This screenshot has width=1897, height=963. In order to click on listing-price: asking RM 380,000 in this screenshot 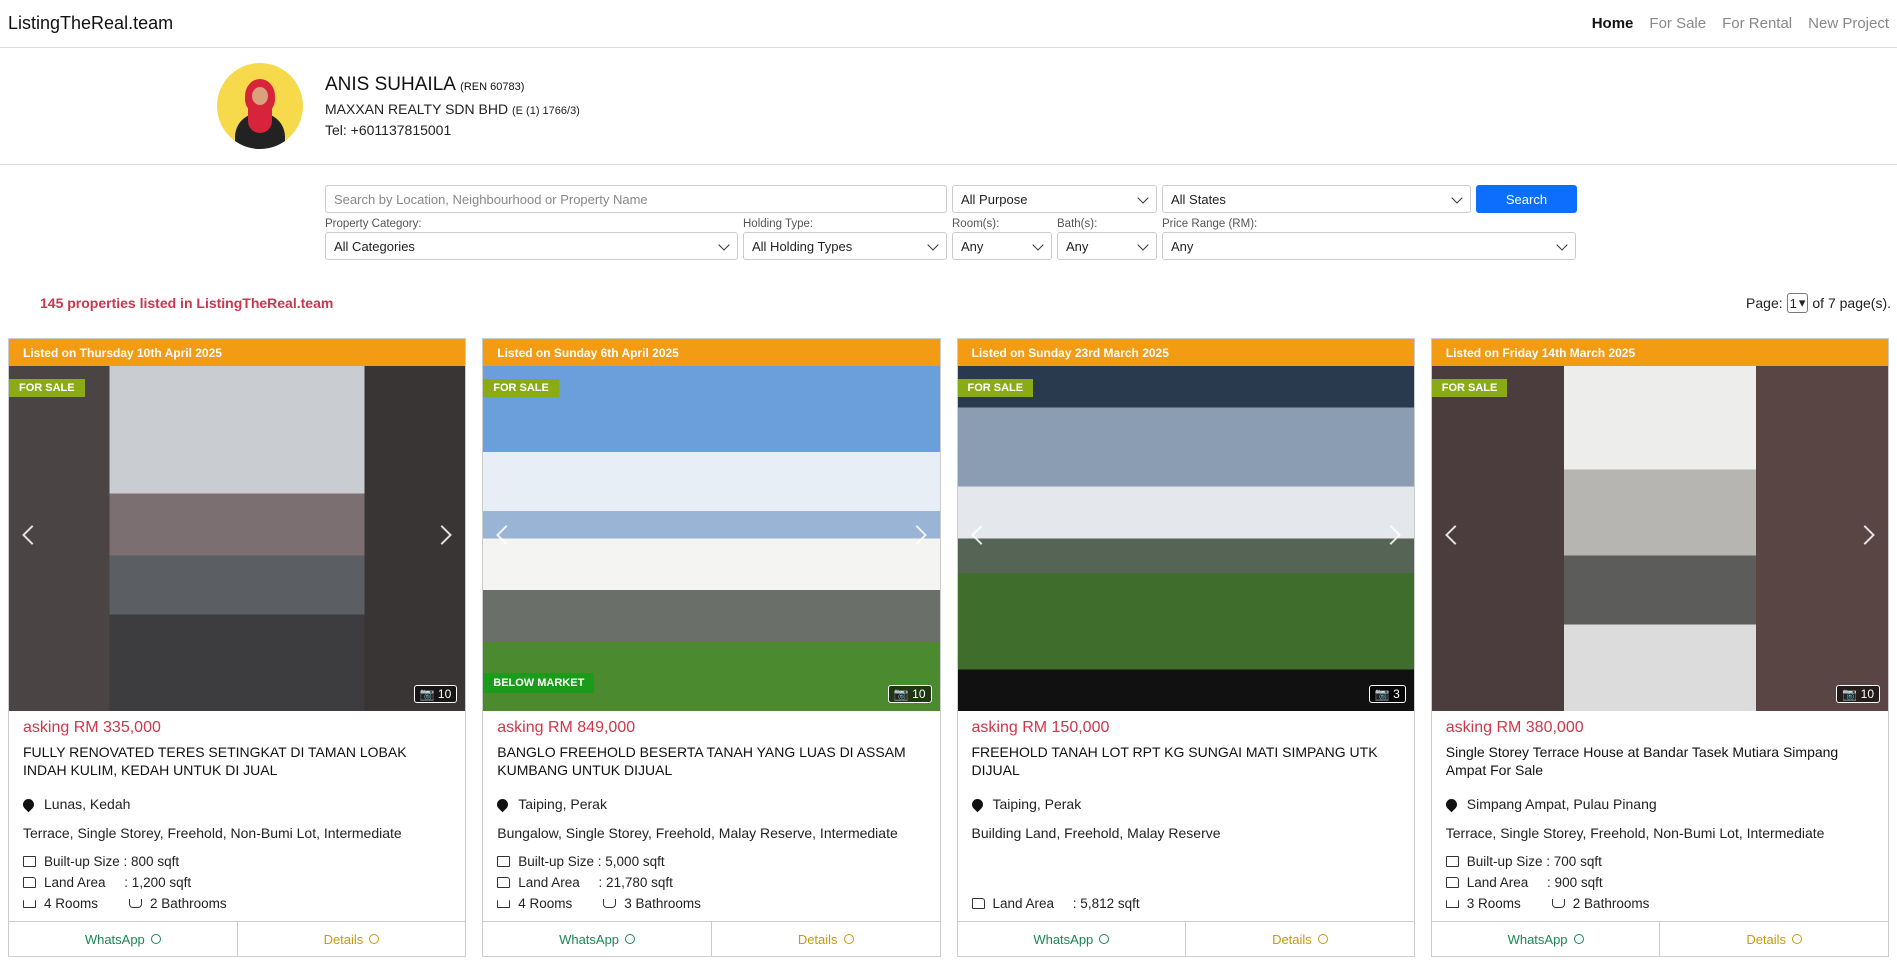, I will do `click(1514, 727)`.